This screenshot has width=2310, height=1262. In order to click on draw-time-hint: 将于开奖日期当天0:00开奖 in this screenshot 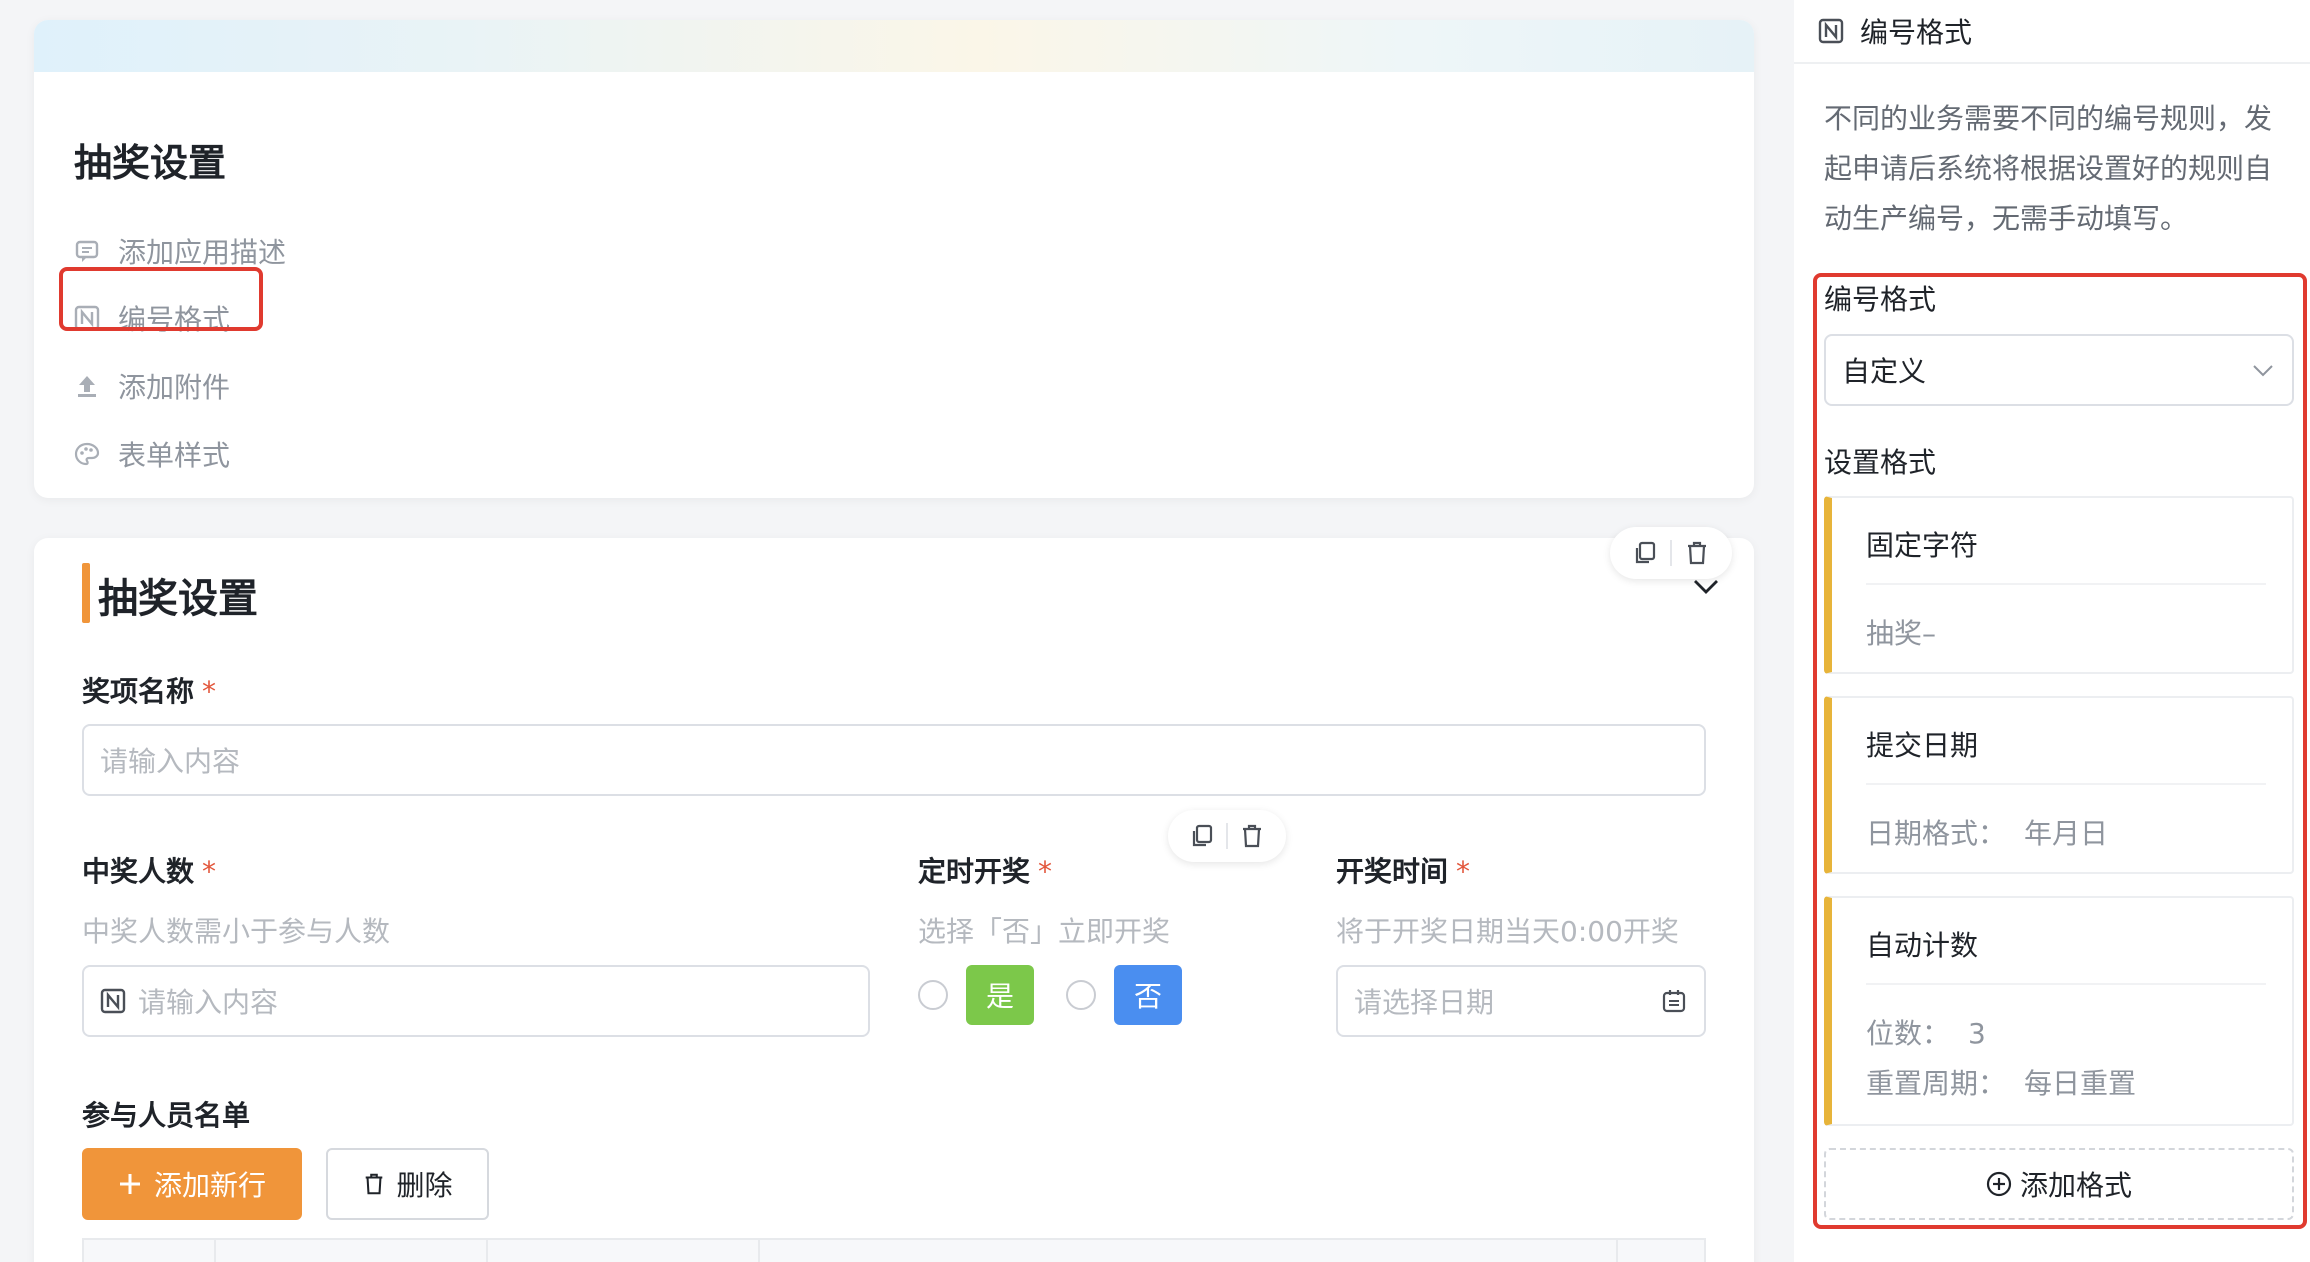, I will do `click(1507, 931)`.